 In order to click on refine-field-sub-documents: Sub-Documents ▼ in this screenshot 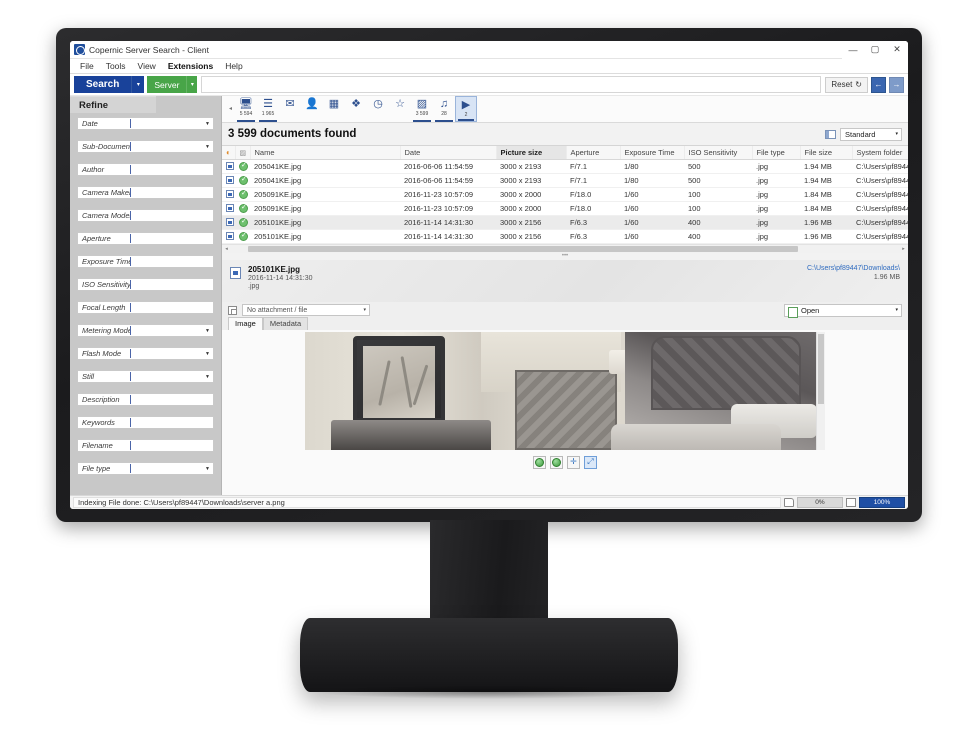, I will do `click(145, 146)`.